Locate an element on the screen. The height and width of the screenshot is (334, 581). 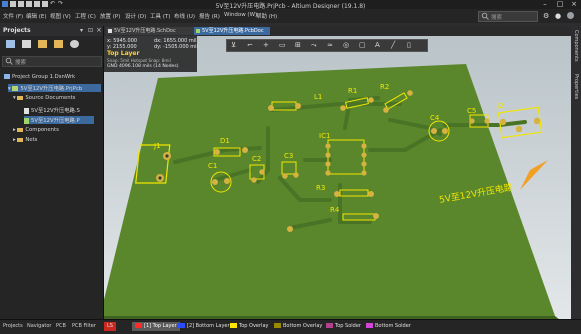
close-button: × is located at coordinates (574, 4).